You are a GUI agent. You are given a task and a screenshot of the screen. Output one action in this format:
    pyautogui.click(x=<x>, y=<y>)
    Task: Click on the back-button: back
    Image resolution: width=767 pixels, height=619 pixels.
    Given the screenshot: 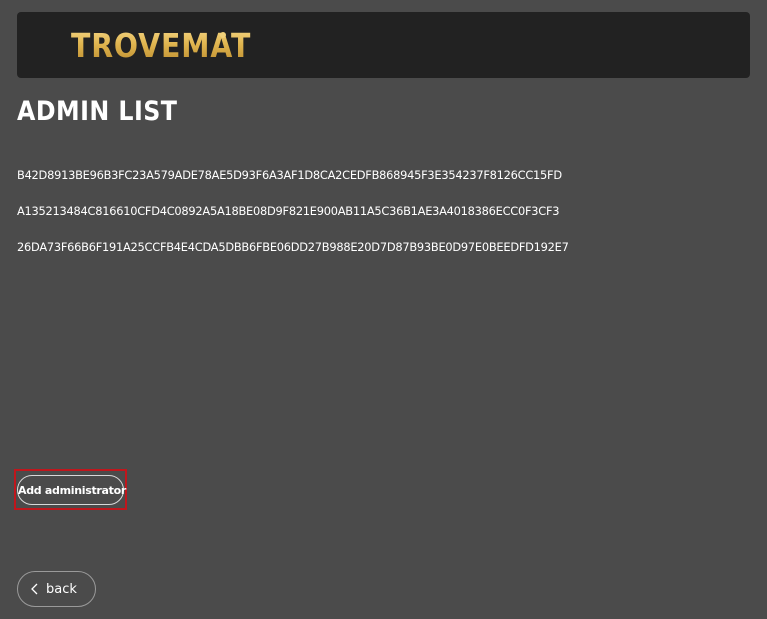 What is the action you would take?
    pyautogui.click(x=56, y=589)
    